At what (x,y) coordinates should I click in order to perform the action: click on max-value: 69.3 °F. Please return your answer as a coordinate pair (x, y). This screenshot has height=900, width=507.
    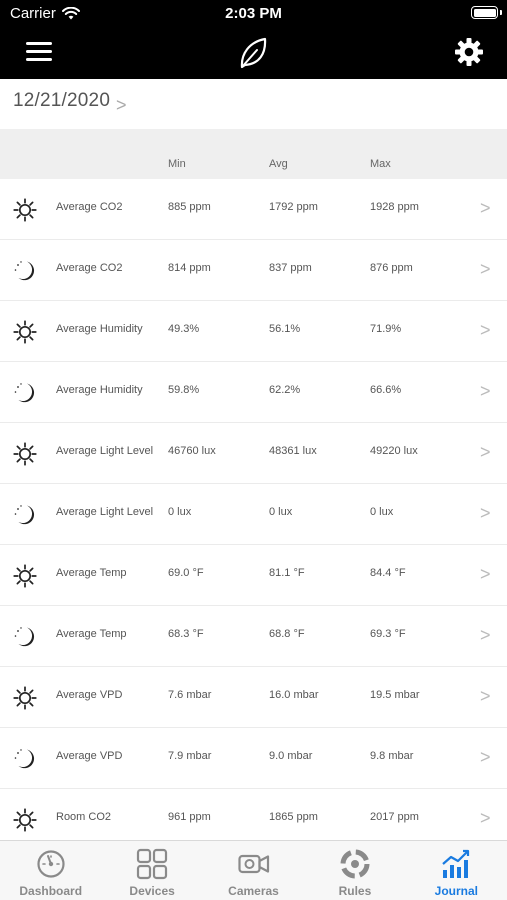
    Looking at the image, I should click on (388, 634).